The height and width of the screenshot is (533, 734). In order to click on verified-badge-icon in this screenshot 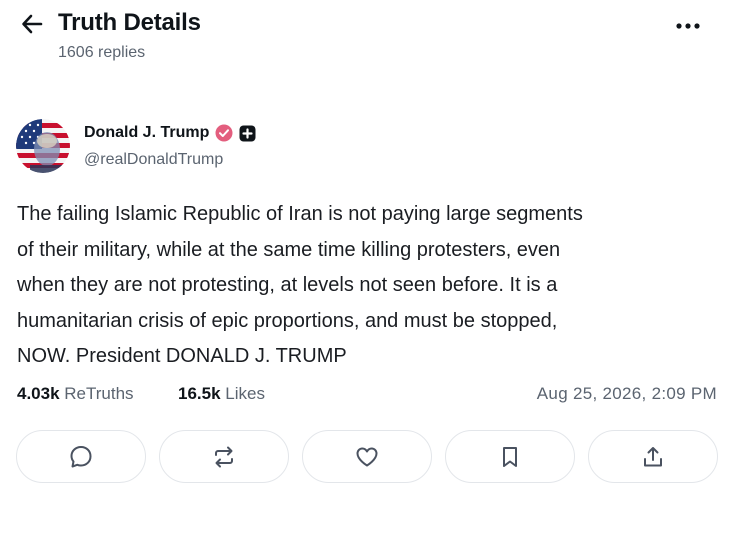, I will do `click(224, 133)`.